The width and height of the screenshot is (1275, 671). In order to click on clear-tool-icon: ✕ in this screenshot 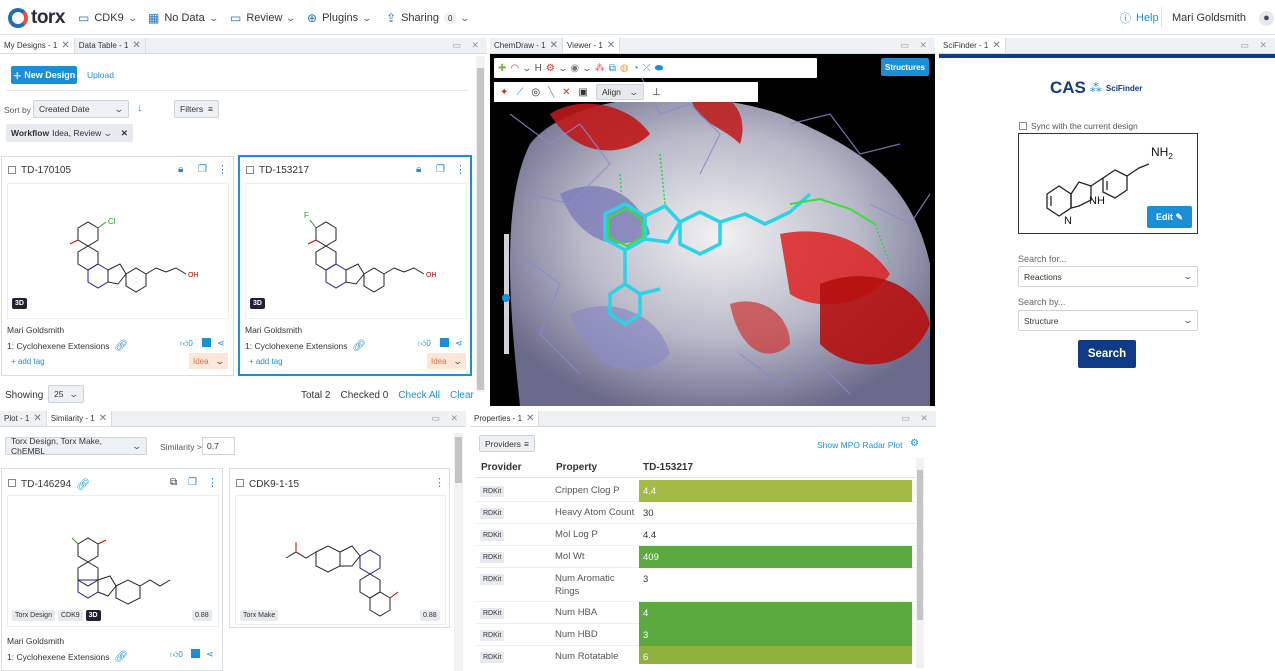, I will do `click(566, 92)`.